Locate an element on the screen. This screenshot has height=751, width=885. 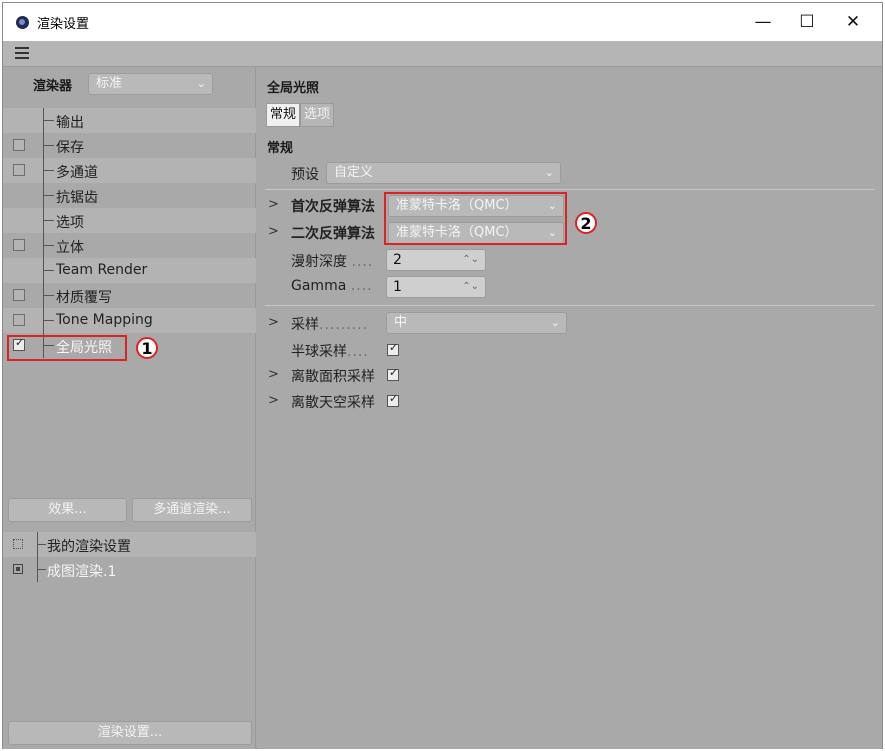
diffuse-depth-input: 2 ⌃⌄ is located at coordinates (436, 260).